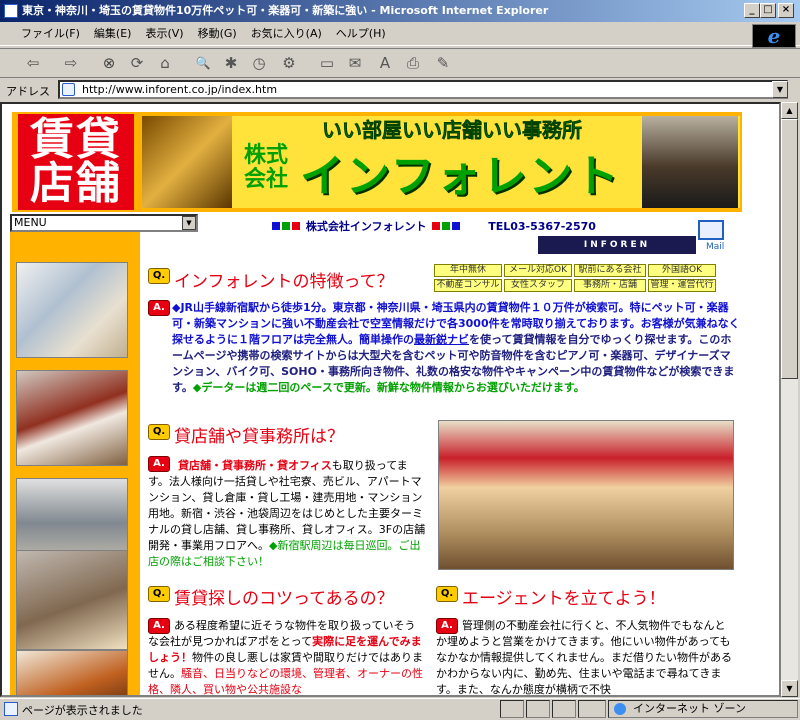  Describe the element at coordinates (109, 63) in the screenshot. I see `stop-icon: ⊗` at that location.